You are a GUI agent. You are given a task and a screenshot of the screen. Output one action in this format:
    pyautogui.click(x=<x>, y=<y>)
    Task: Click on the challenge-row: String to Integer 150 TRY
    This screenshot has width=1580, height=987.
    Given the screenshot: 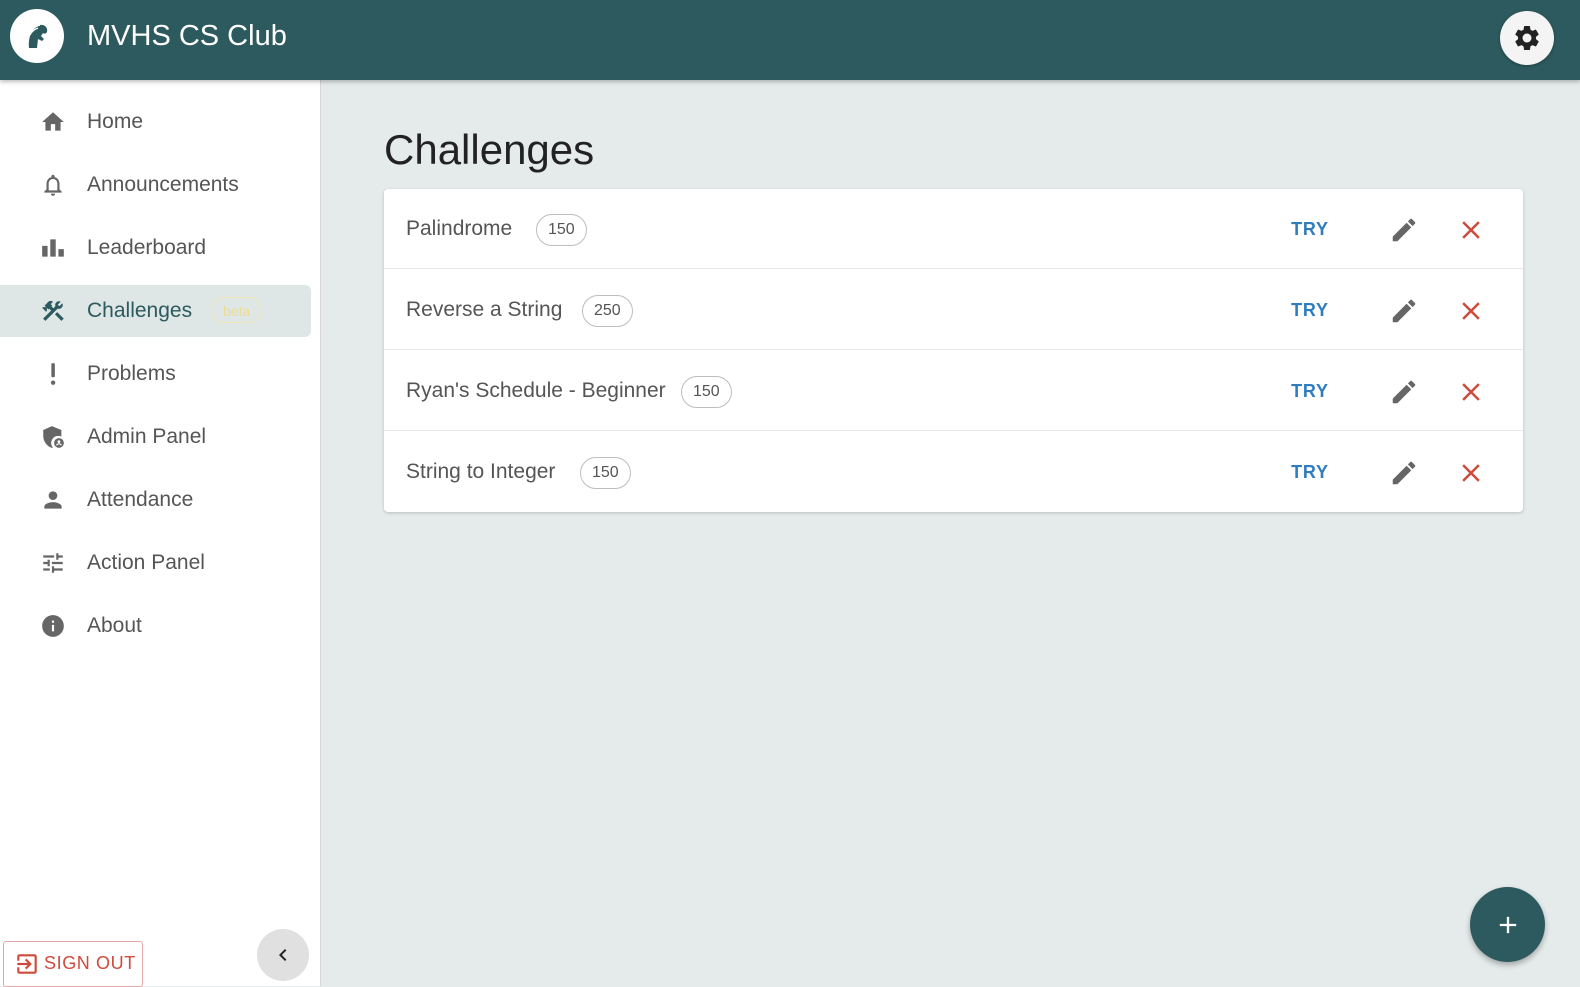 What is the action you would take?
    pyautogui.click(x=953, y=472)
    